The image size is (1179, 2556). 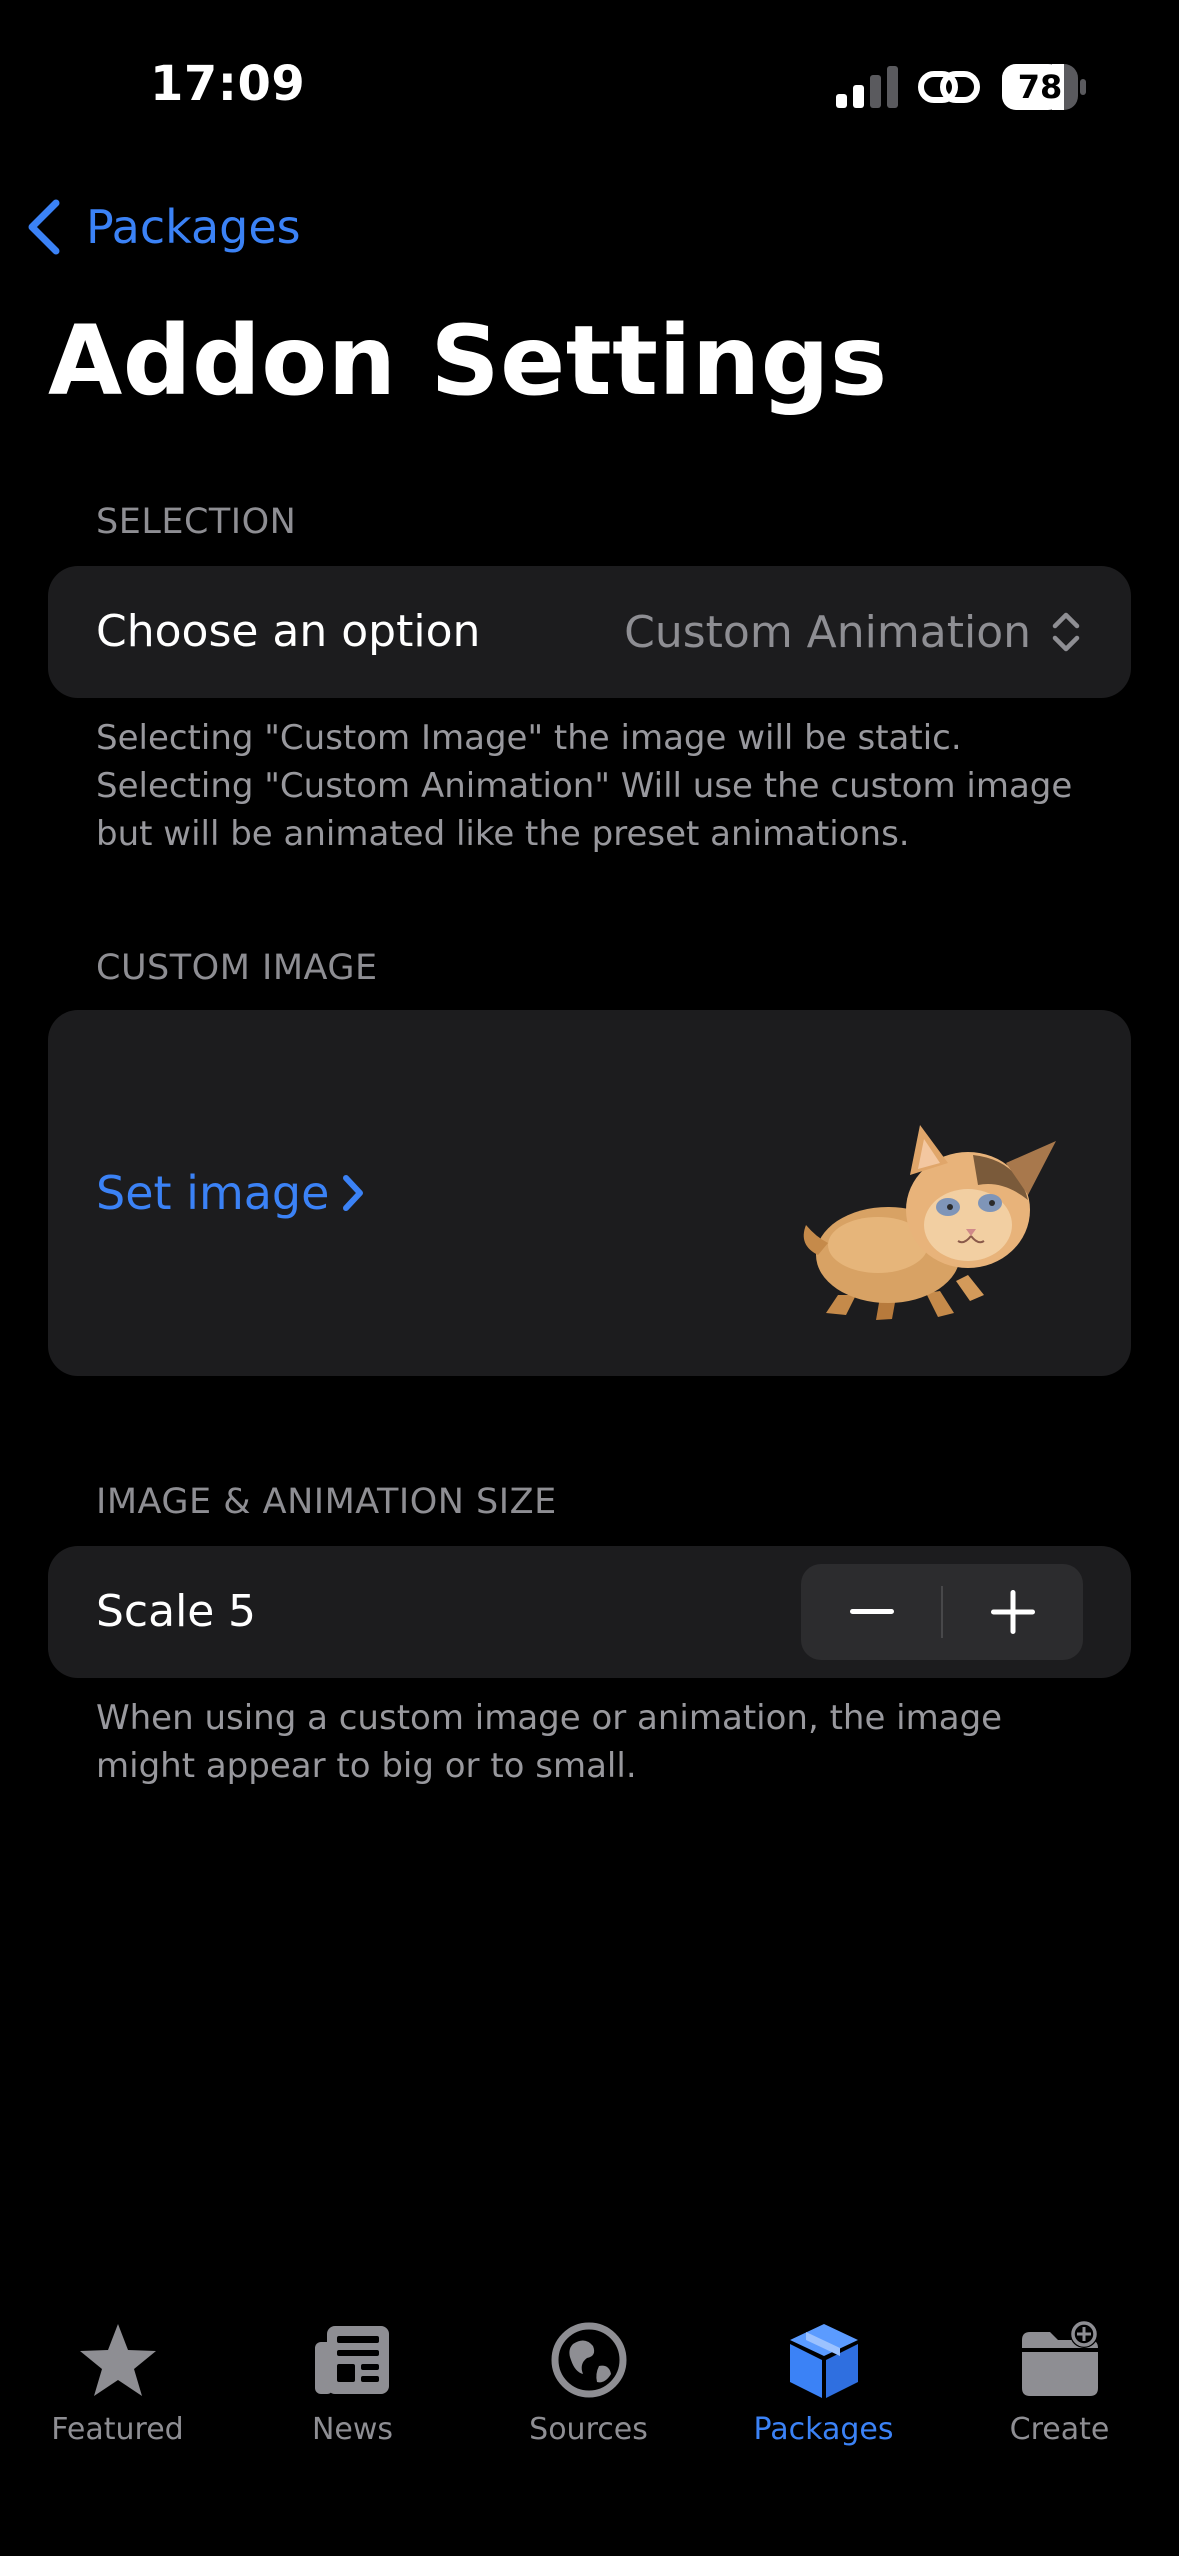 I want to click on back-button-label: Packages, so click(x=193, y=227).